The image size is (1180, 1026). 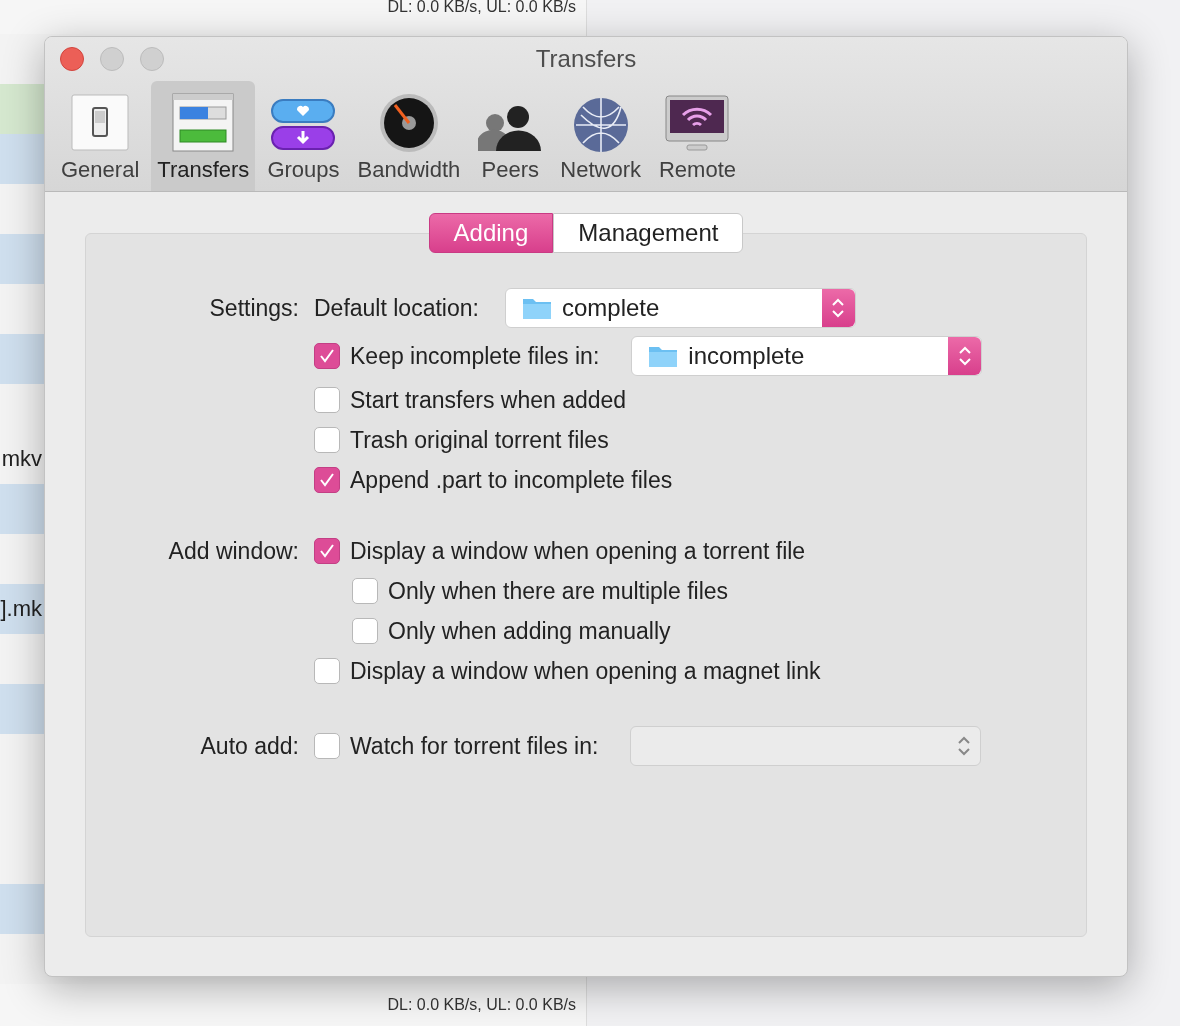 I want to click on segment-tab: Adding, so click(x=491, y=233).